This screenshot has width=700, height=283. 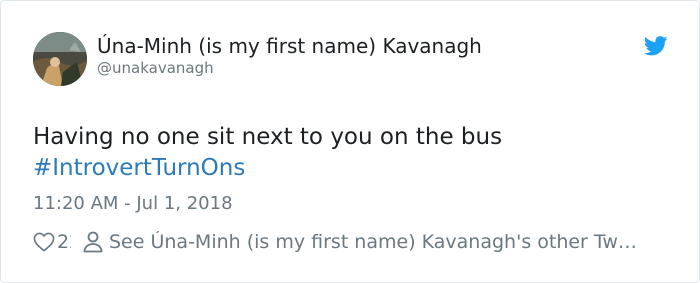 What do you see at coordinates (289, 46) in the screenshot?
I see `author-display-name: Úna-Minh (is my first name) Kavanagh` at bounding box center [289, 46].